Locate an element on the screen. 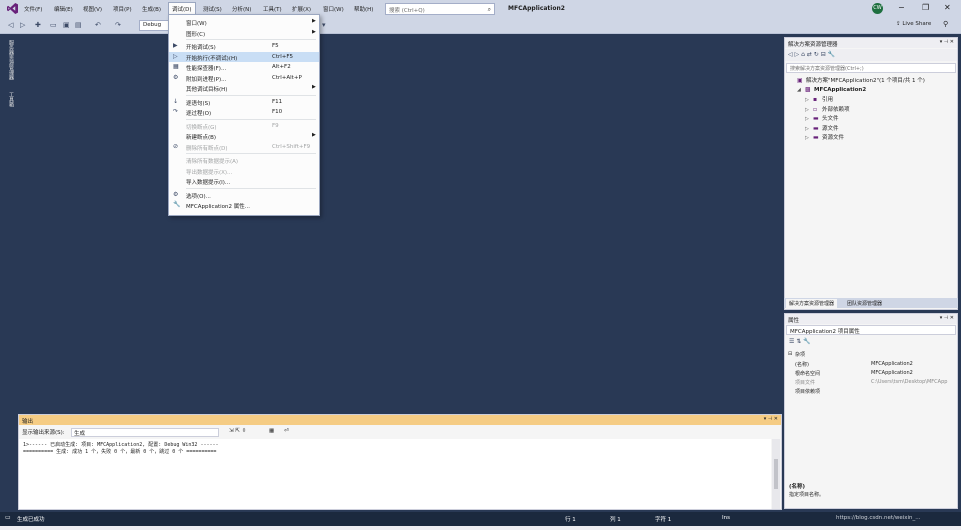  menu-file: 文件(F) is located at coordinates (33, 9).